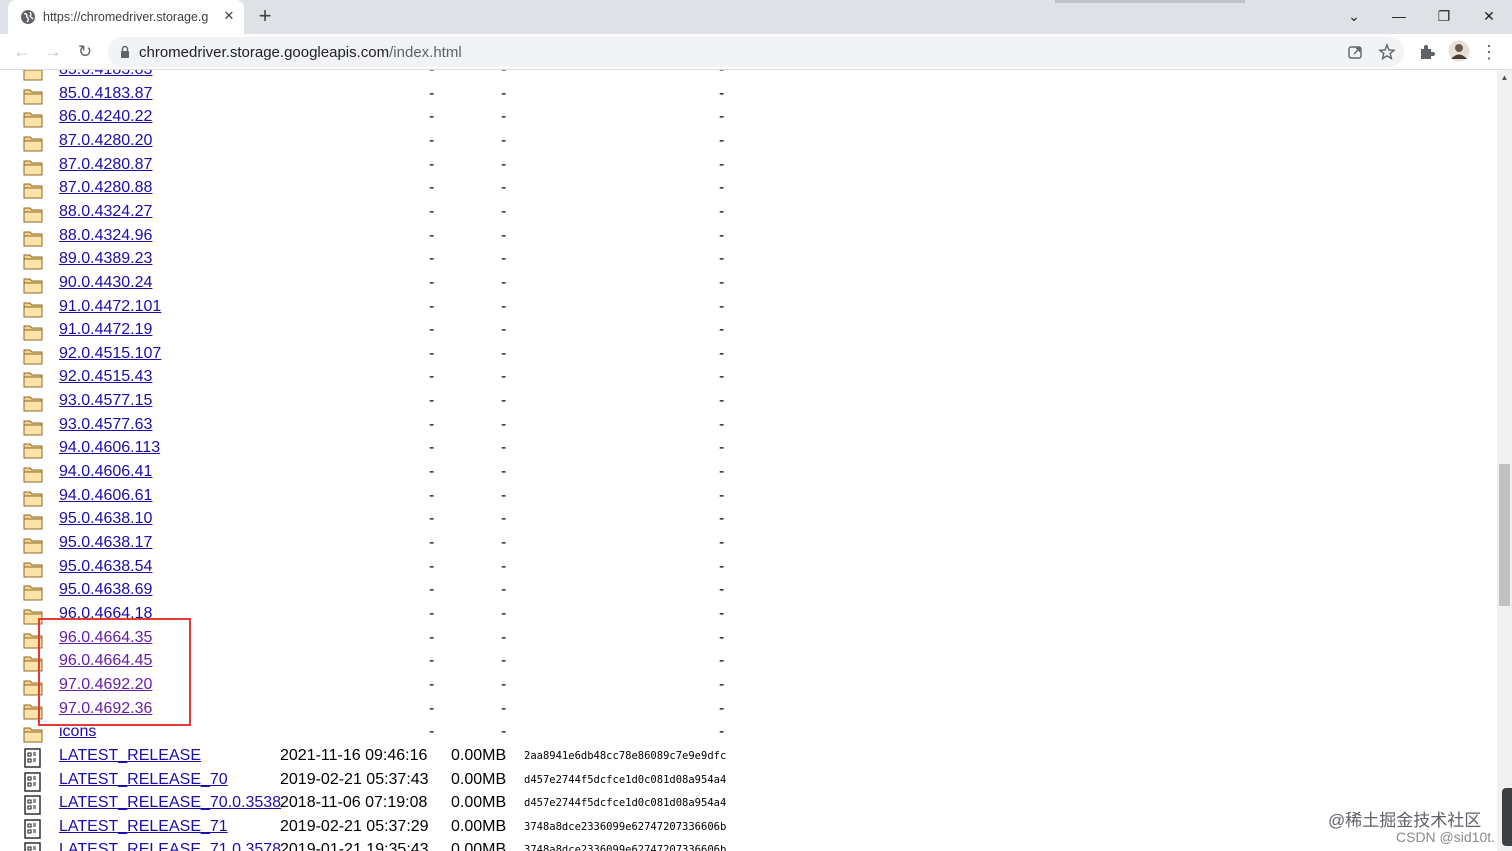 Image resolution: width=1512 pixels, height=851 pixels. What do you see at coordinates (380, 545) in the screenshot?
I see `folder-row: 95.0.4638.17 - - -` at bounding box center [380, 545].